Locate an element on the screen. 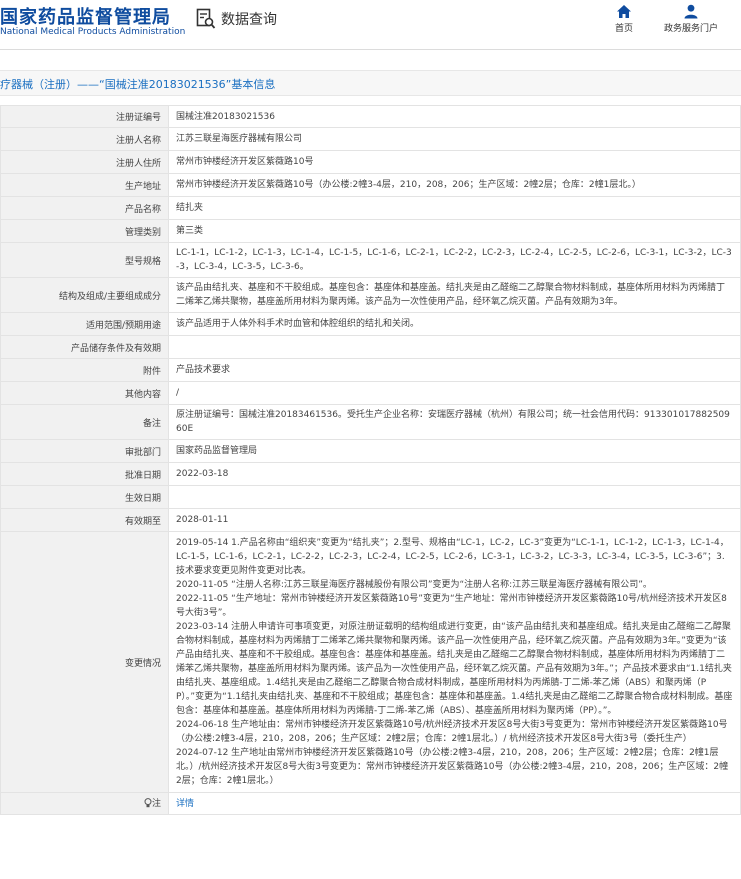 This screenshot has height=879, width=741. row-label: 变更情况 is located at coordinates (84, 662).